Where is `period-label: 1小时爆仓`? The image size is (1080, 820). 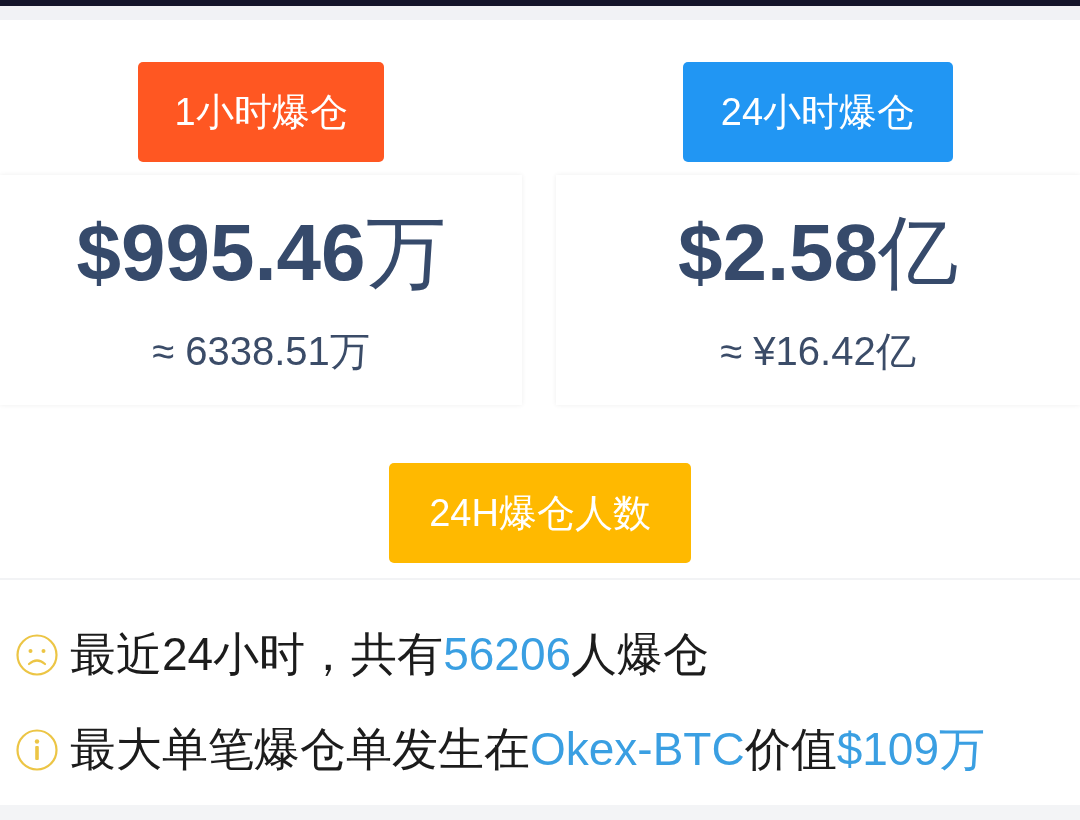
period-label: 1小时爆仓 is located at coordinates (261, 112).